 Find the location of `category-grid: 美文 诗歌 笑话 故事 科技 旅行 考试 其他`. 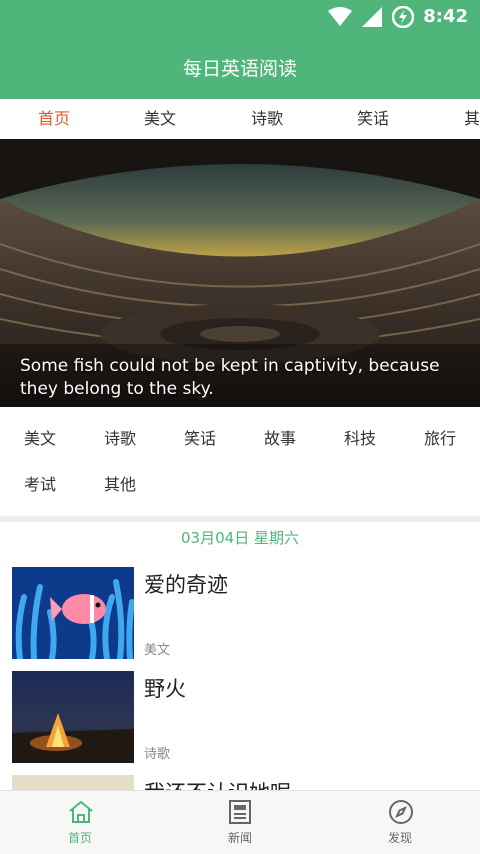

category-grid: 美文 诗歌 笑话 故事 科技 旅行 考试 其他 is located at coordinates (240, 461).